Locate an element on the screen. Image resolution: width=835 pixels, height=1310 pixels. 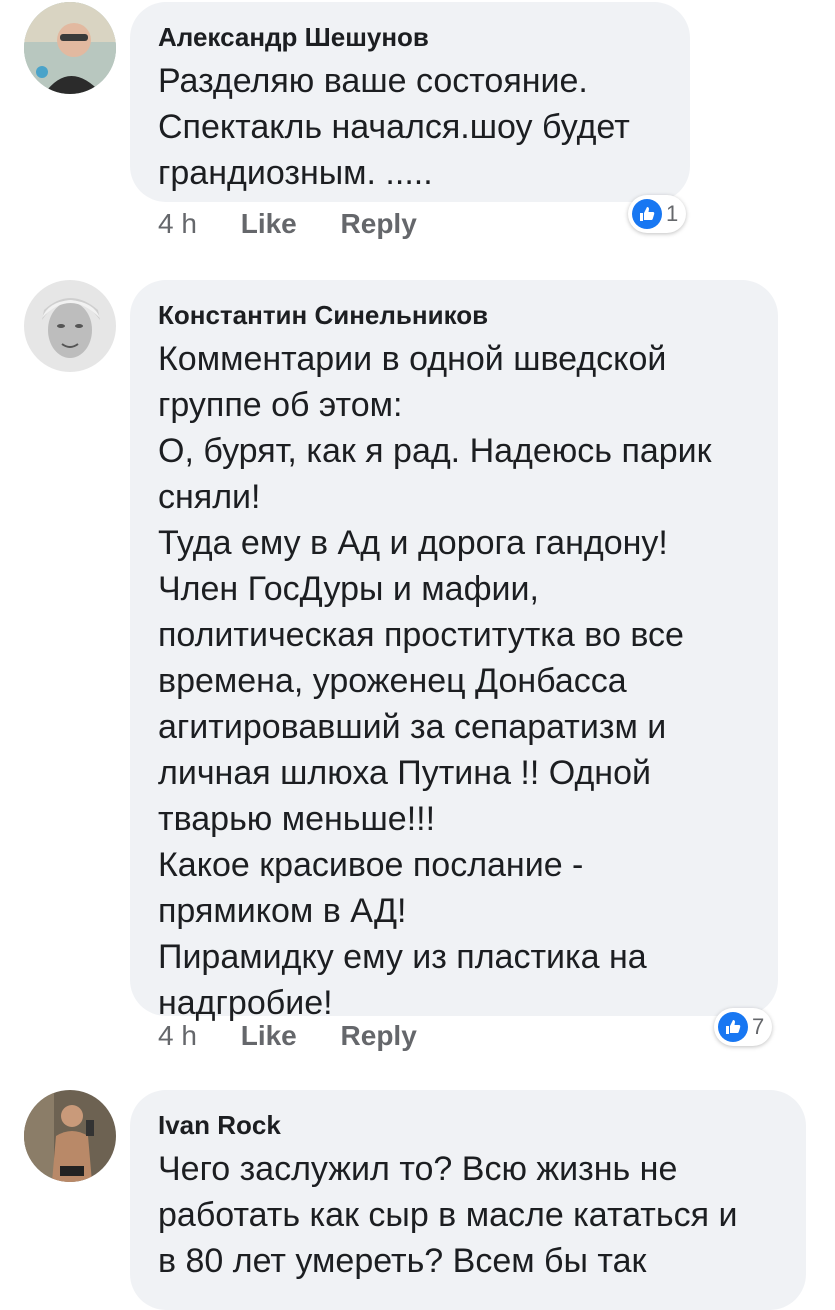
reaction-number: 1 is located at coordinates (672, 213).